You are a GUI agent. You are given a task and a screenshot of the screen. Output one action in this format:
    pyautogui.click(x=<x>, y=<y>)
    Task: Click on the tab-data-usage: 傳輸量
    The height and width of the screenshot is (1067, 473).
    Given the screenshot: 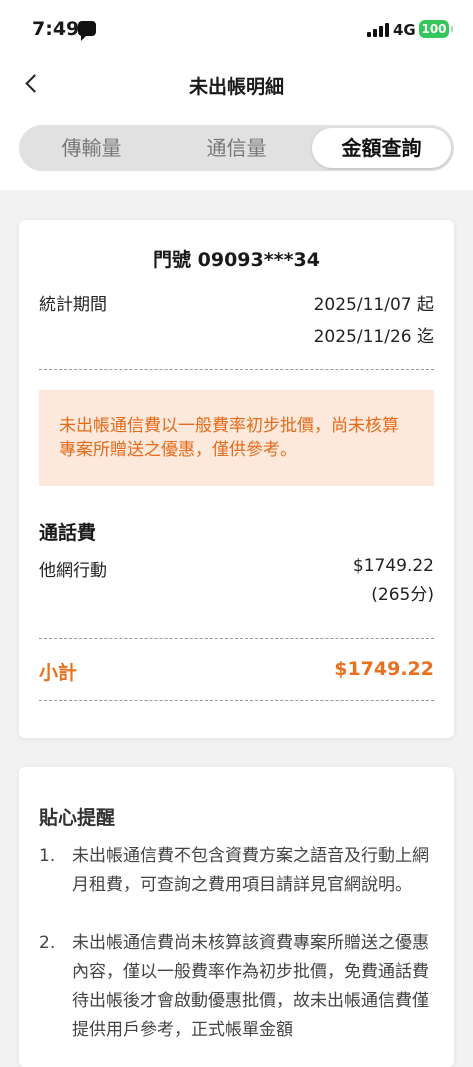 What is the action you would take?
    pyautogui.click(x=91, y=148)
    